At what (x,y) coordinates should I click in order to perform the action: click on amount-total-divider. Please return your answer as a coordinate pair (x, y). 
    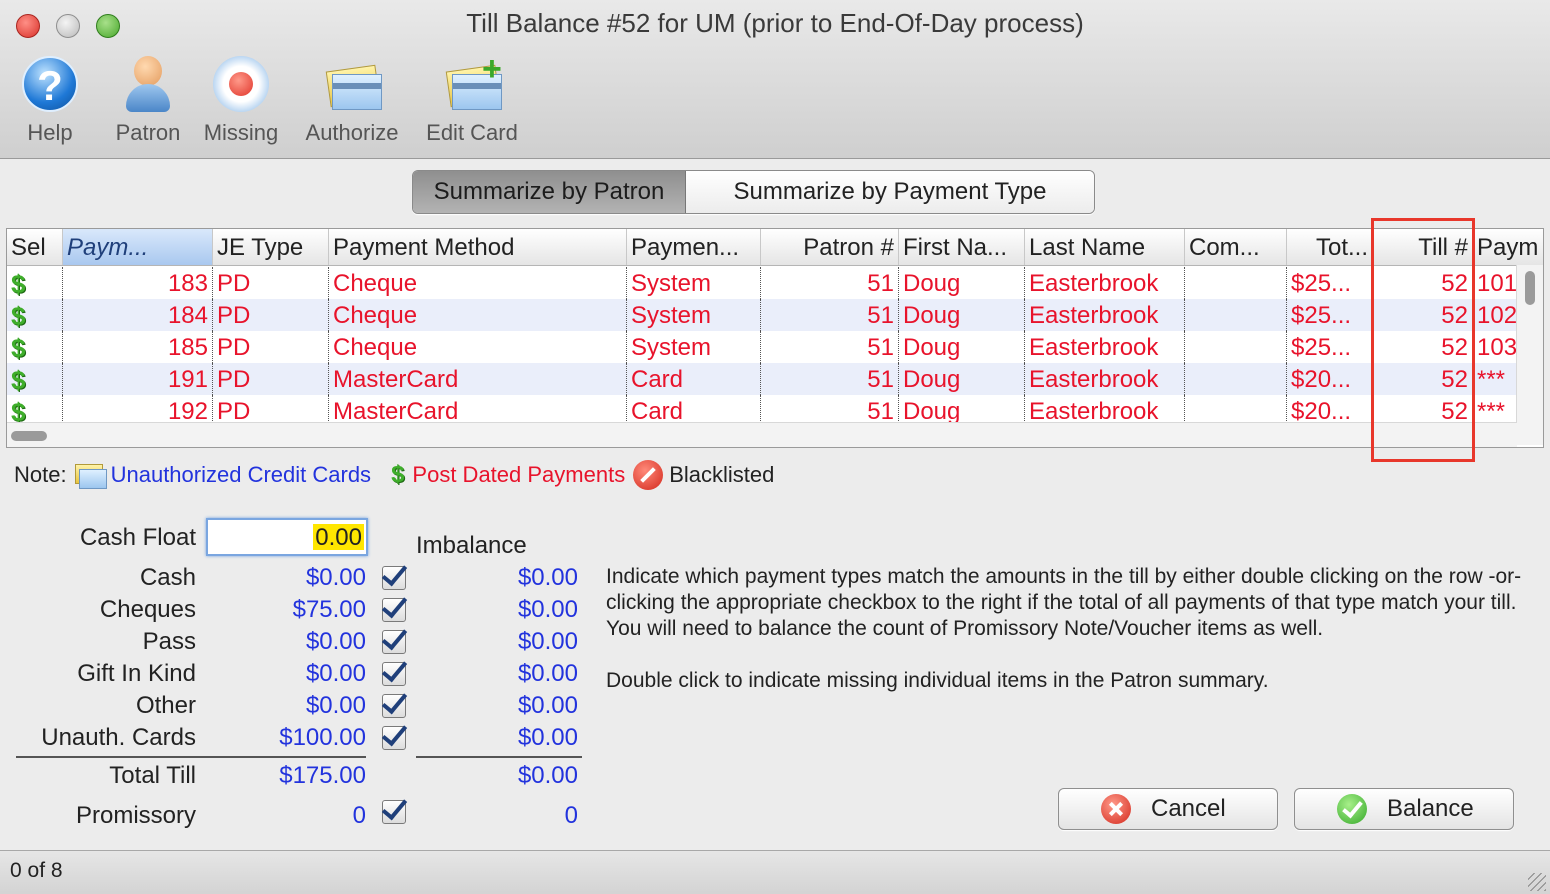
    Looking at the image, I should click on (191, 757).